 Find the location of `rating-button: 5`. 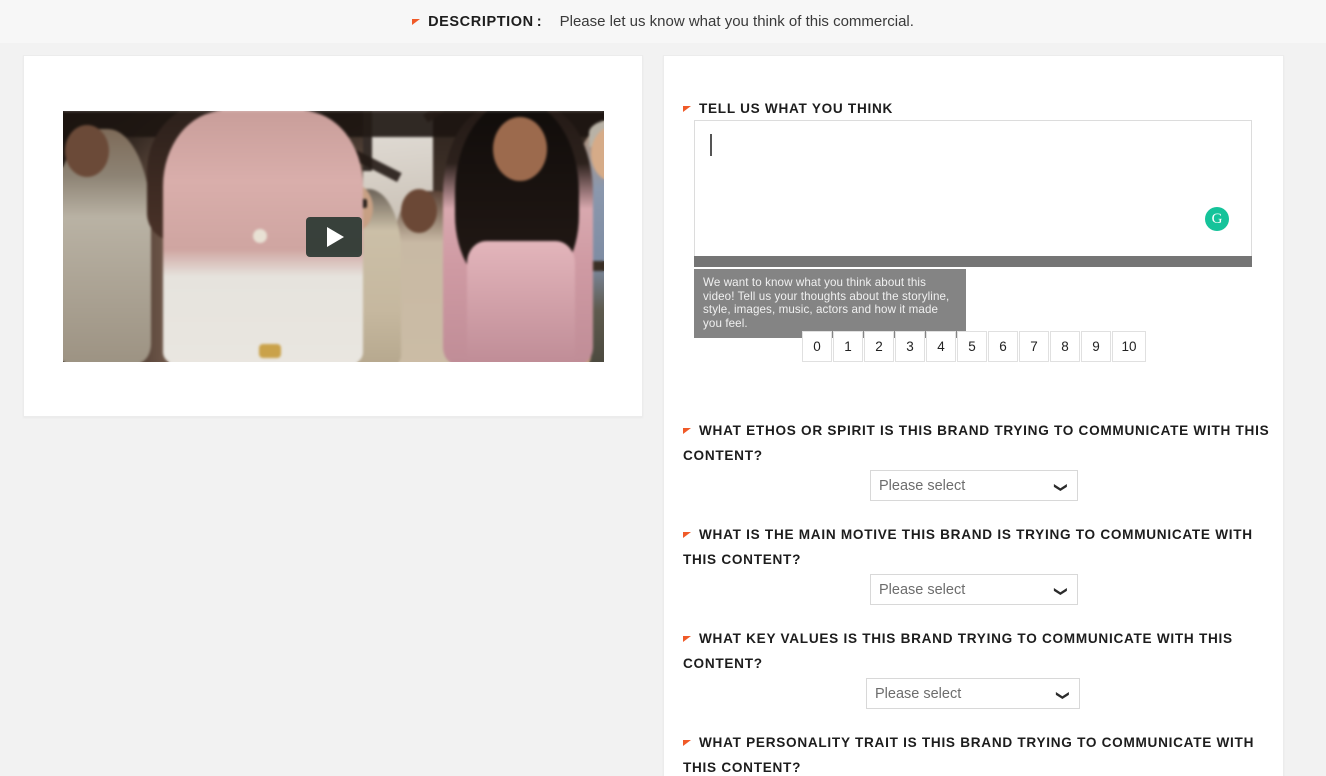

rating-button: 5 is located at coordinates (972, 346).